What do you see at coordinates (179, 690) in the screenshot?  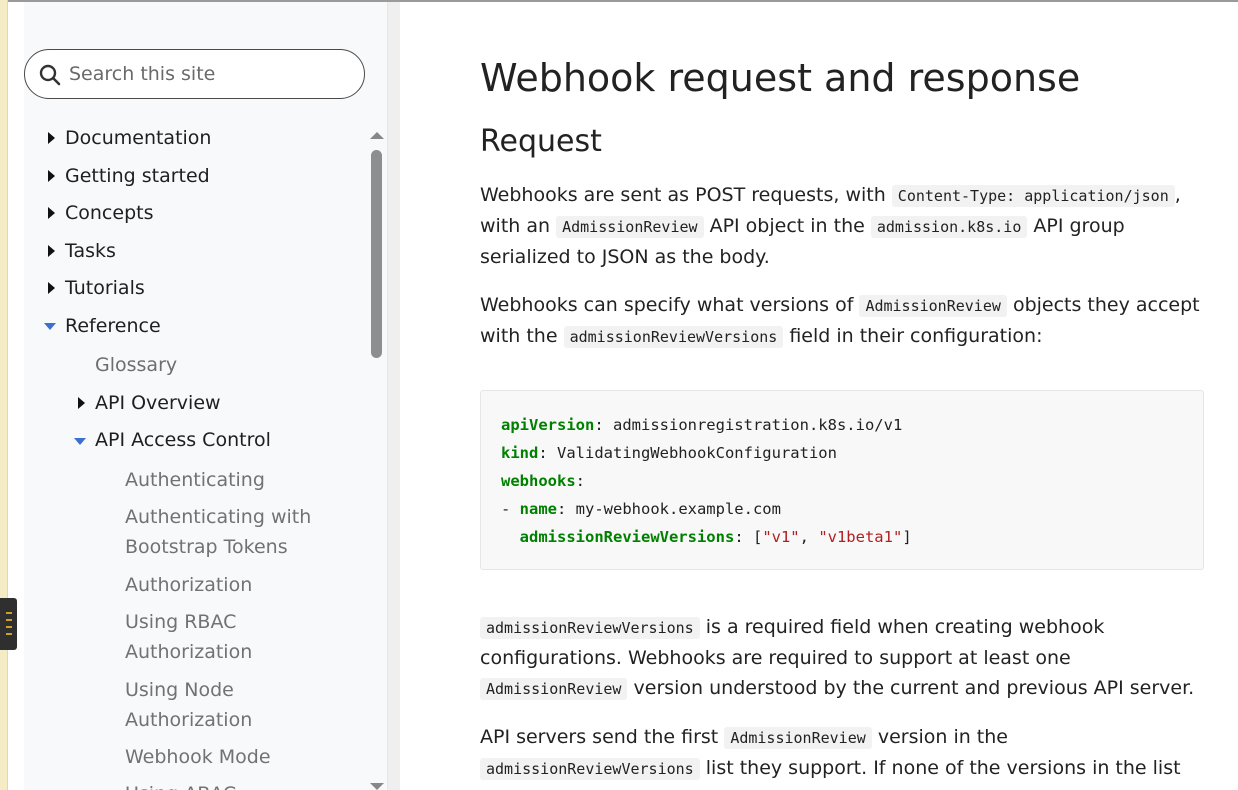 I see `sidebar-item-label: Using Node` at bounding box center [179, 690].